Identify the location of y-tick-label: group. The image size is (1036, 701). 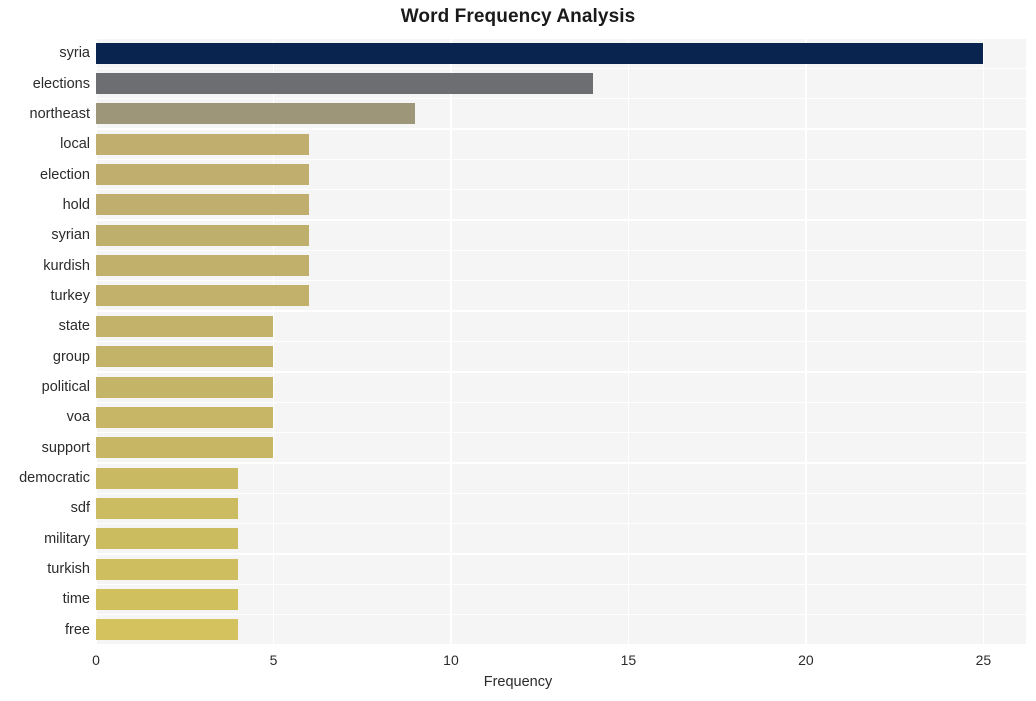
(71, 356).